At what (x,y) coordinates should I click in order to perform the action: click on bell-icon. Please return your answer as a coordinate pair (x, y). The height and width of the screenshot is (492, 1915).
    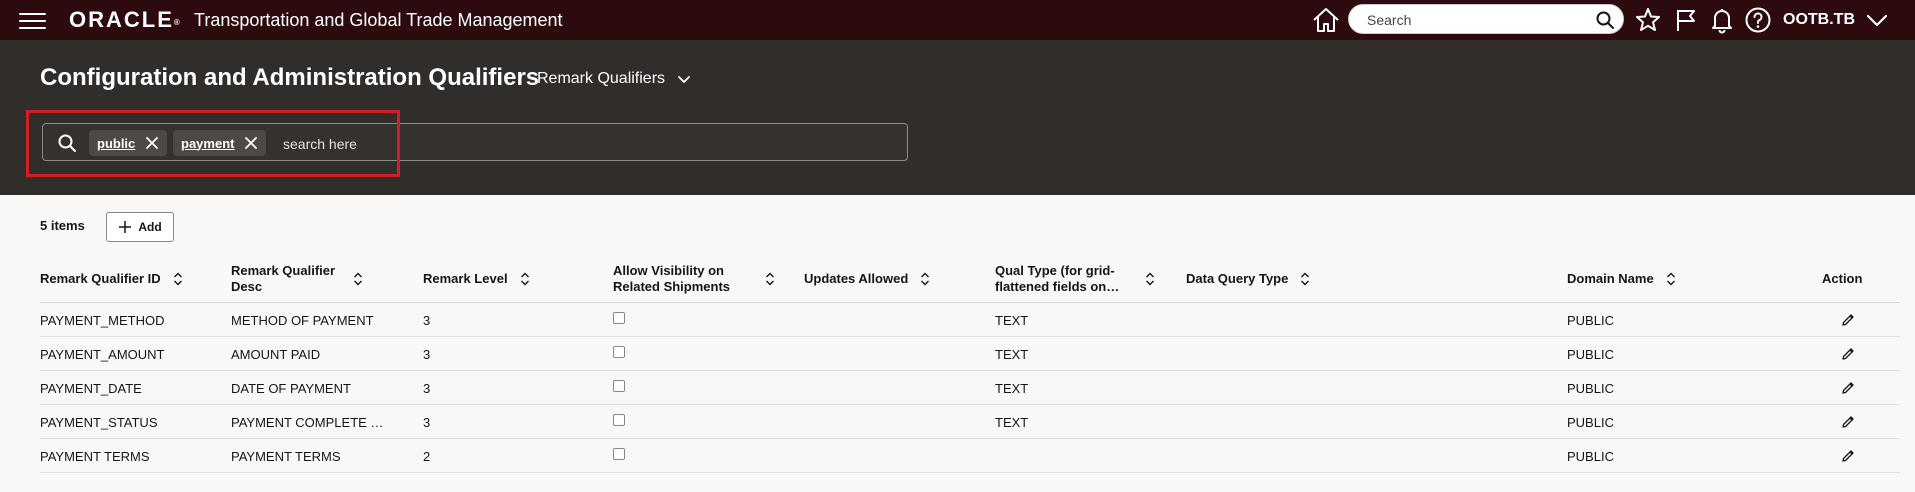
    Looking at the image, I should click on (1722, 20).